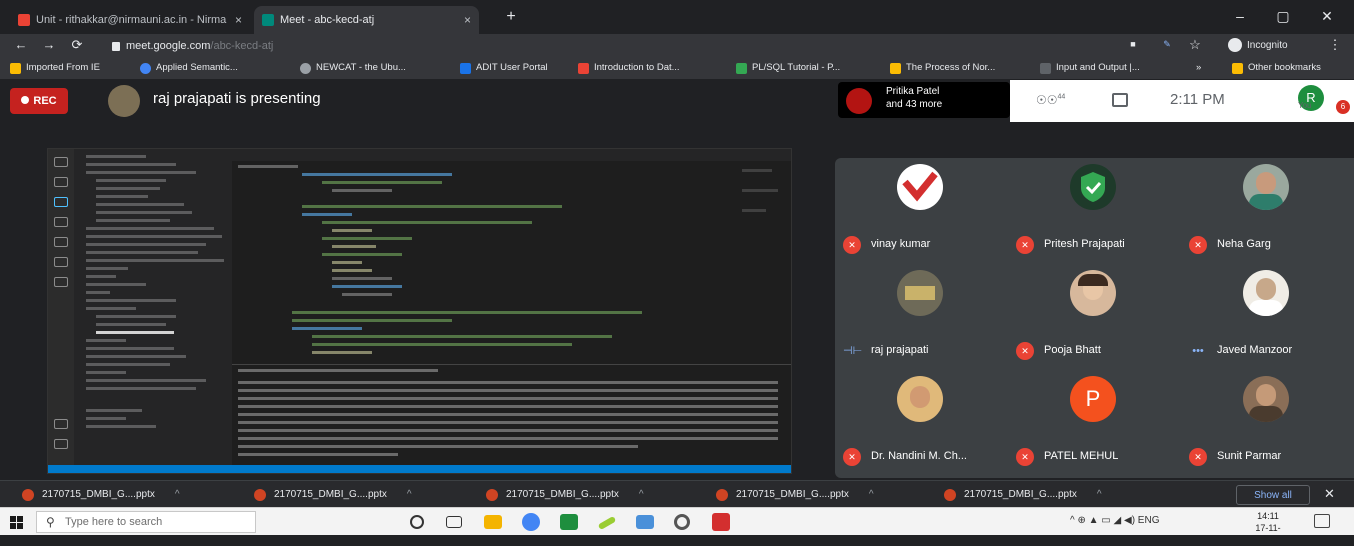 The width and height of the screenshot is (1354, 546). I want to click on meeting-clock: 2:11 PM, so click(1197, 99).